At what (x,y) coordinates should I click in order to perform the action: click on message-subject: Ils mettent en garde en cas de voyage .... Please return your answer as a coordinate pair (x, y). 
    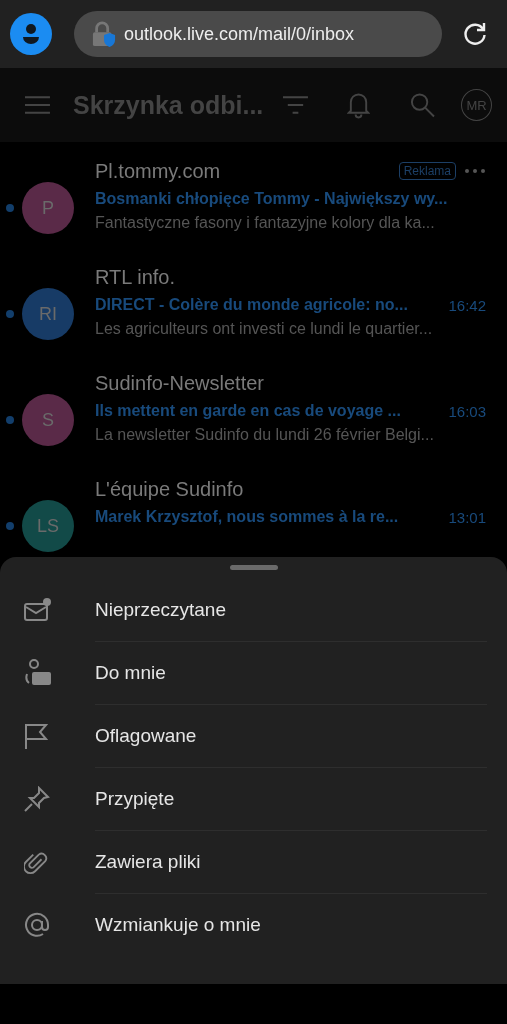
    Looking at the image, I should click on (248, 411).